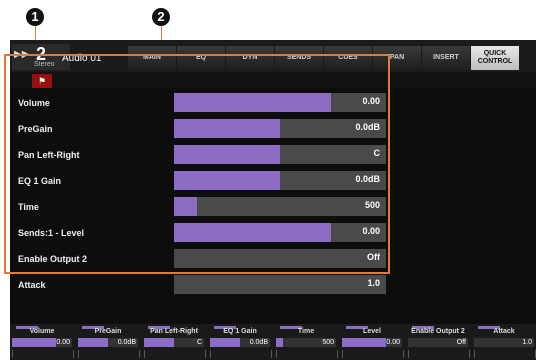  Describe the element at coordinates (461, 342) in the screenshot. I see `cell-value: Off` at that location.